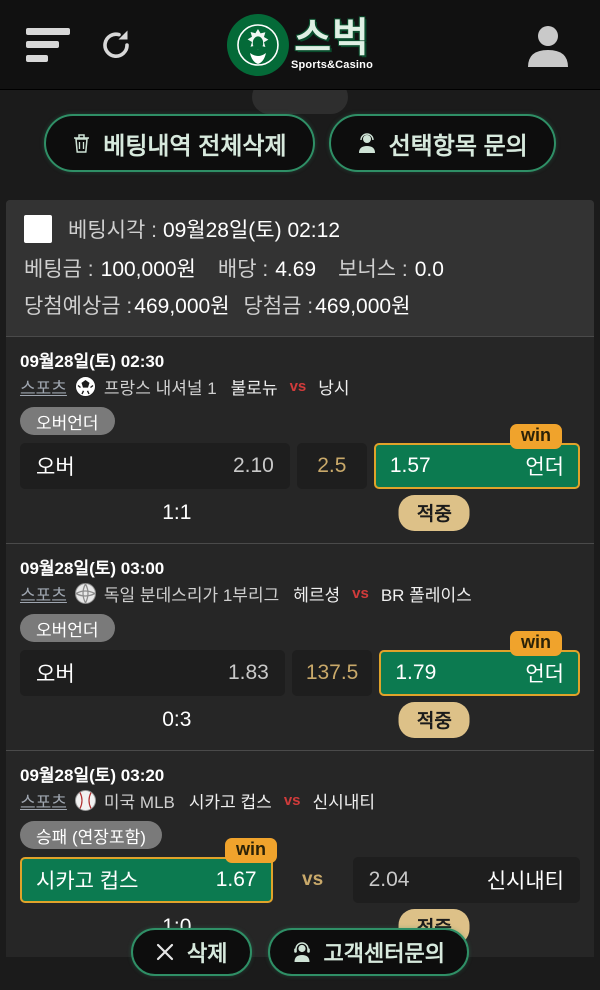 The image size is (600, 990). What do you see at coordinates (416, 672) in the screenshot?
I see `odds-option-right-value: 1.79` at bounding box center [416, 672].